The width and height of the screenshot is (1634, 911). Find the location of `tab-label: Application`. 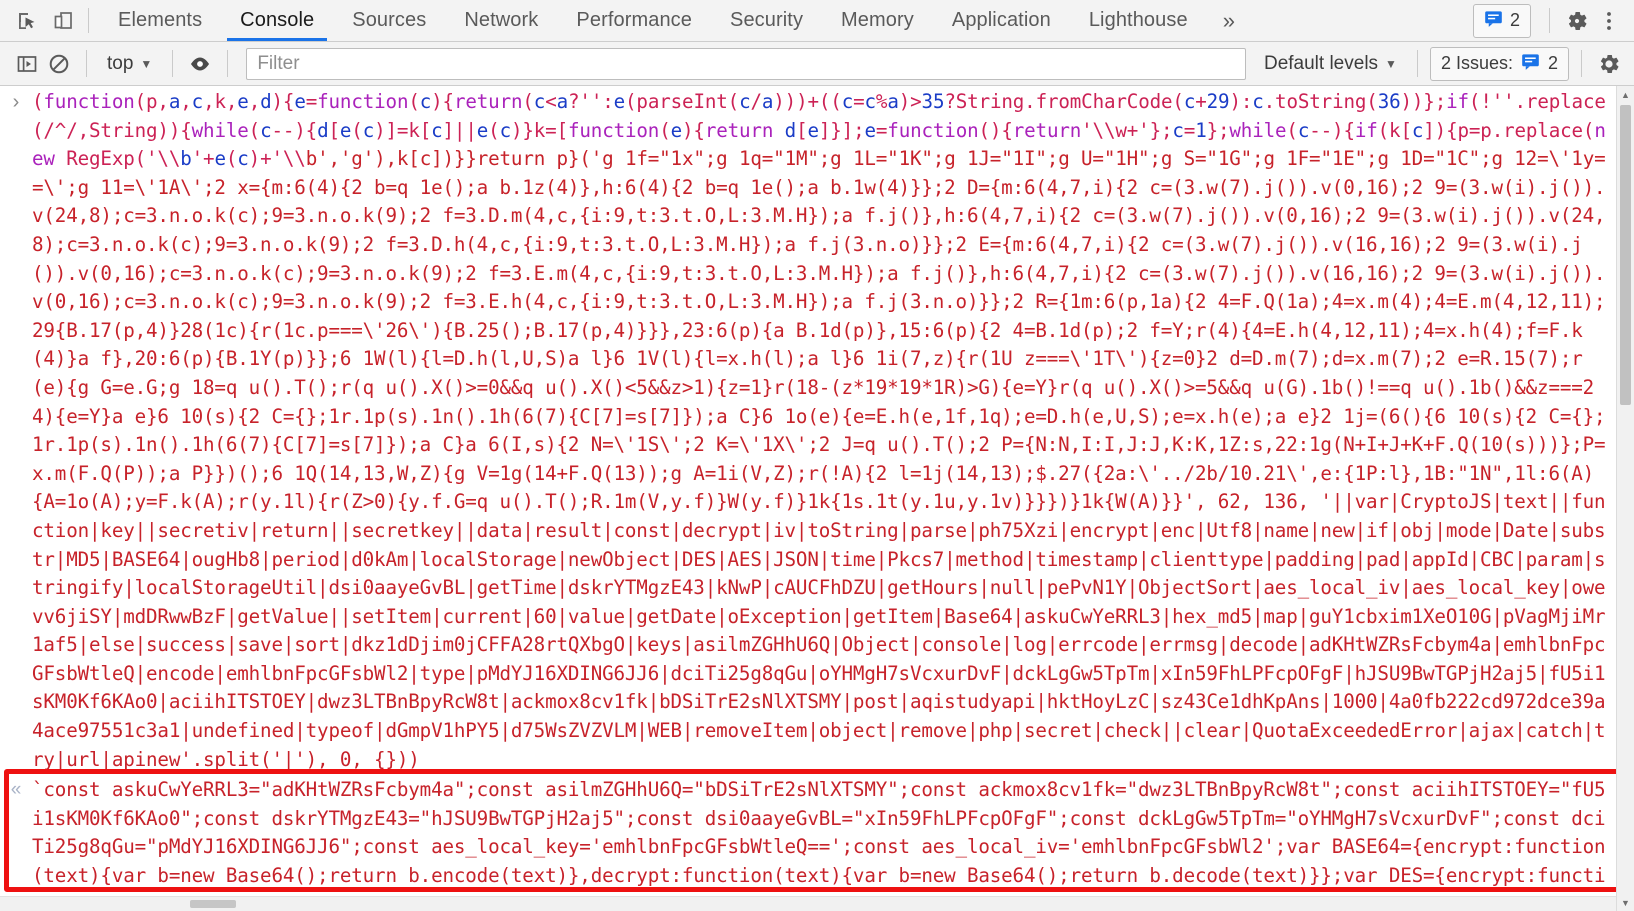

tab-label: Application is located at coordinates (1001, 20).